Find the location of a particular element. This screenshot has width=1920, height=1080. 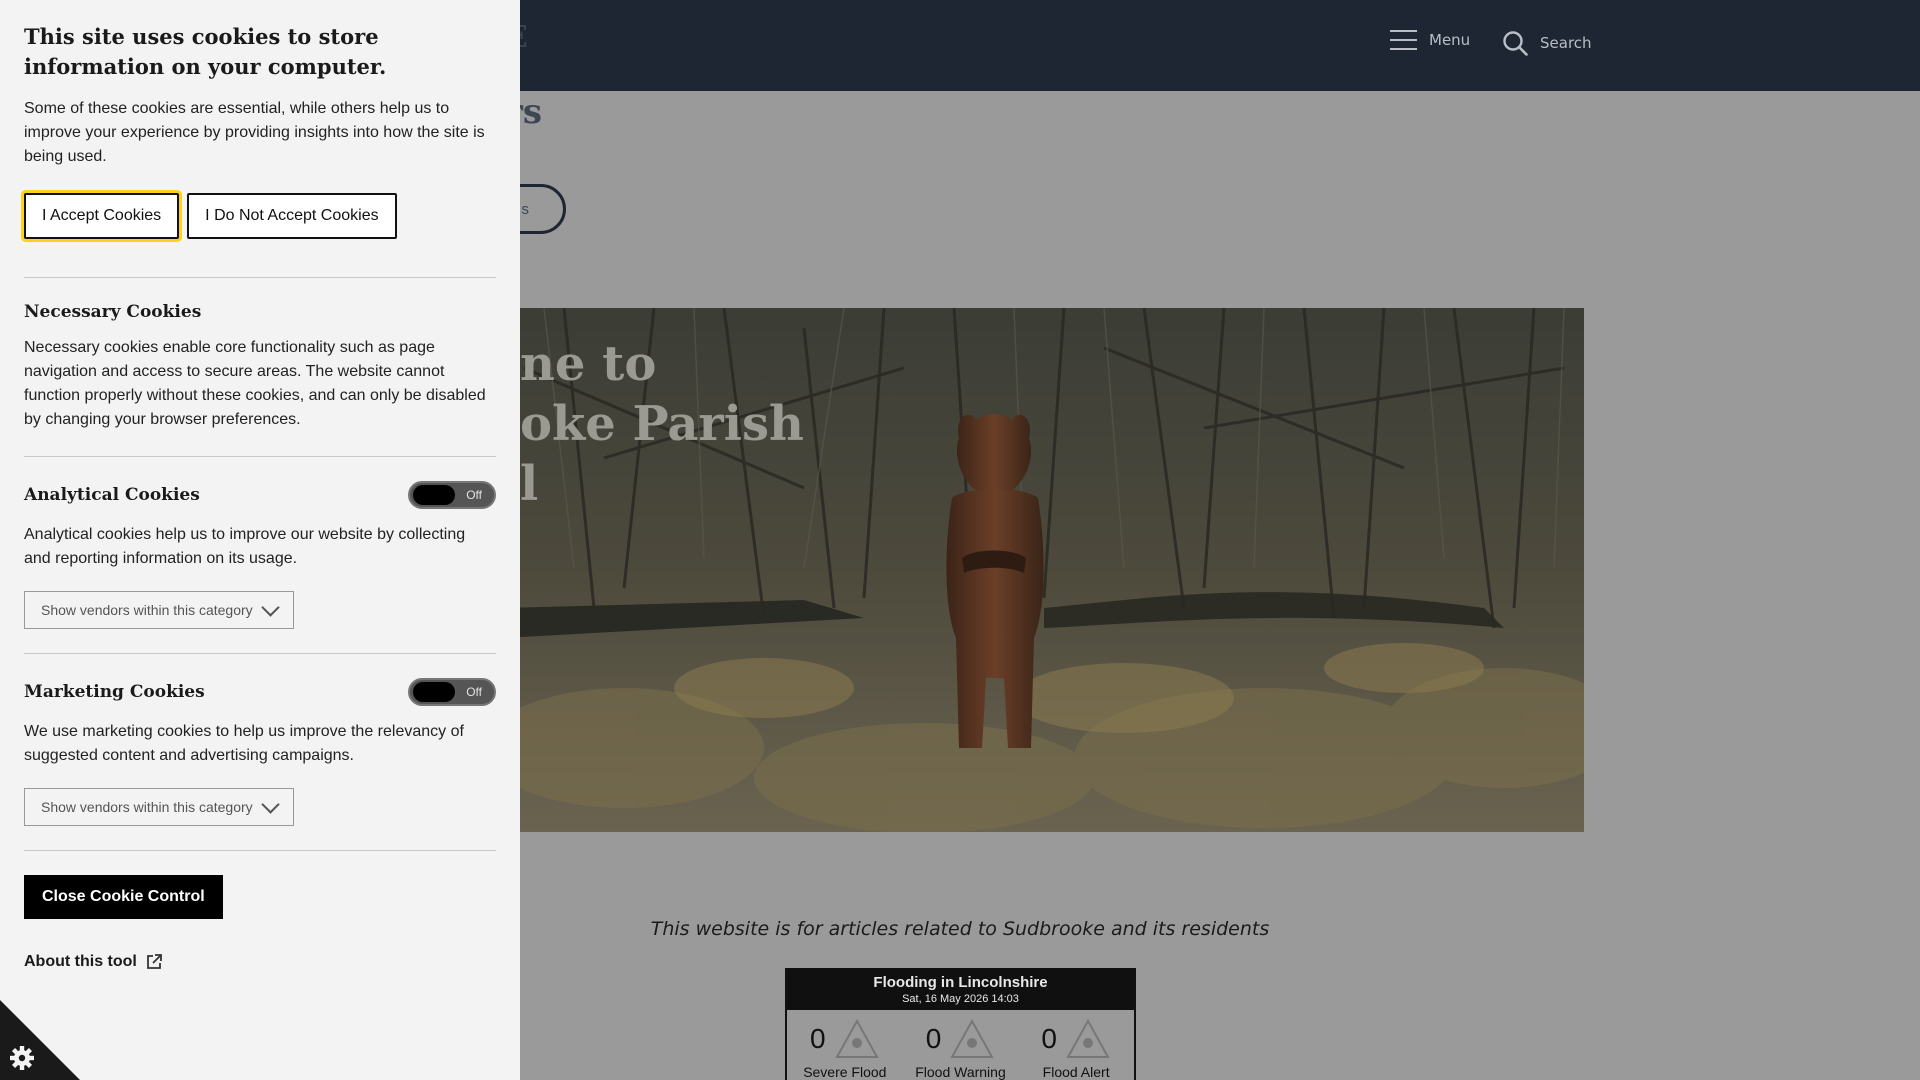

analytical-cookies-toggle: Off is located at coordinates (452, 495).